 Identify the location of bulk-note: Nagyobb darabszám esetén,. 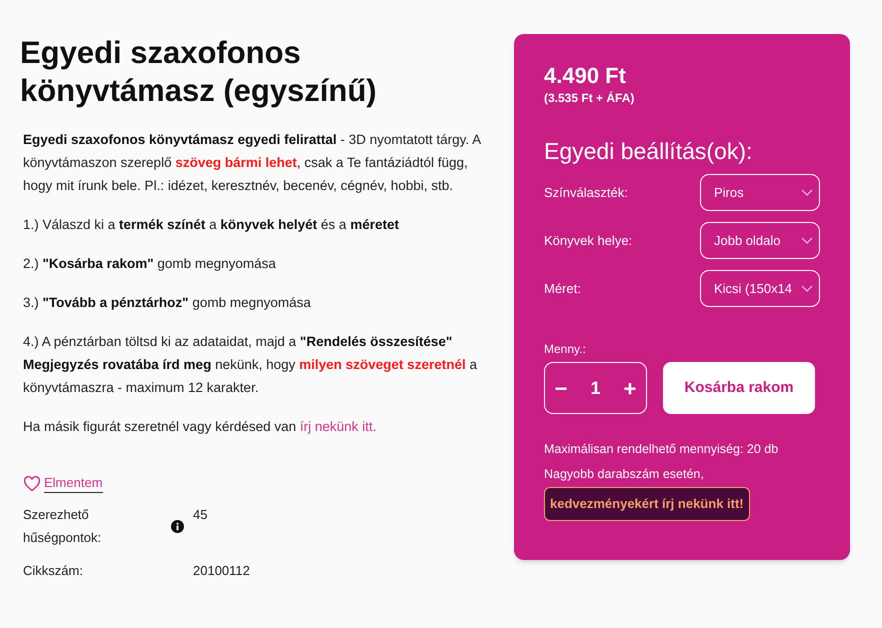
(624, 474).